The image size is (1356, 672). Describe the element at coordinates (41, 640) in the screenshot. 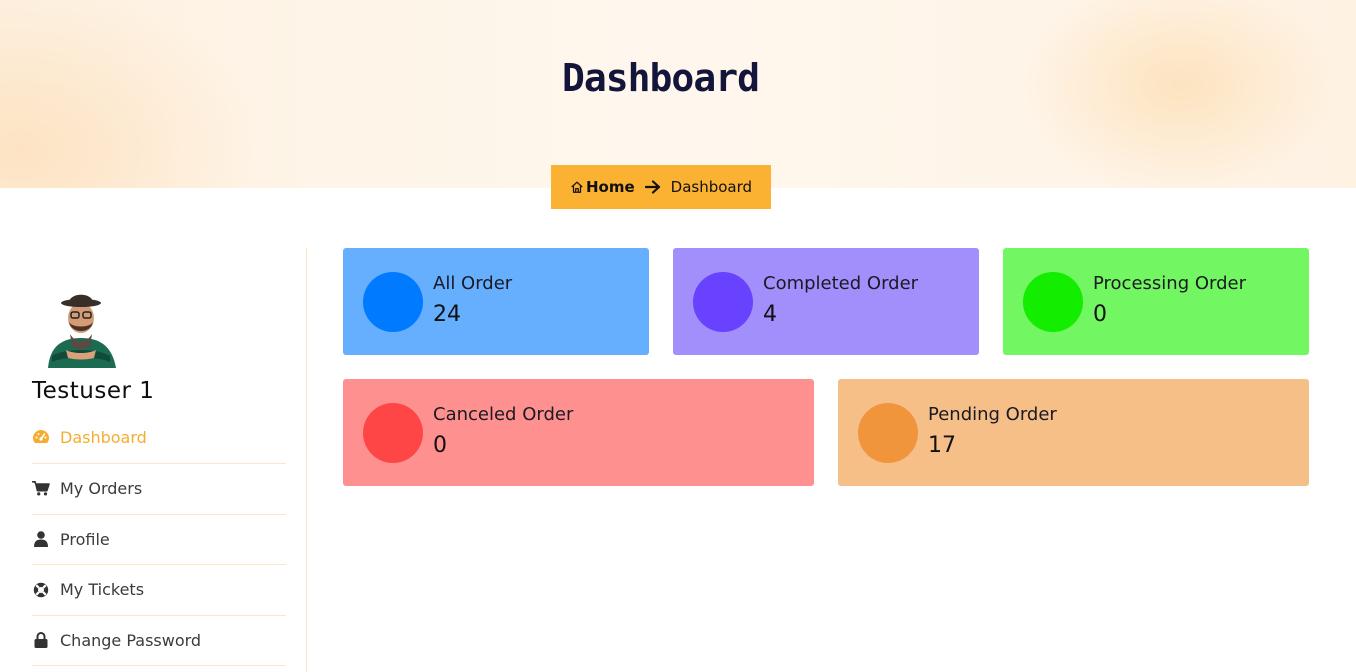

I see `lock-icon` at that location.